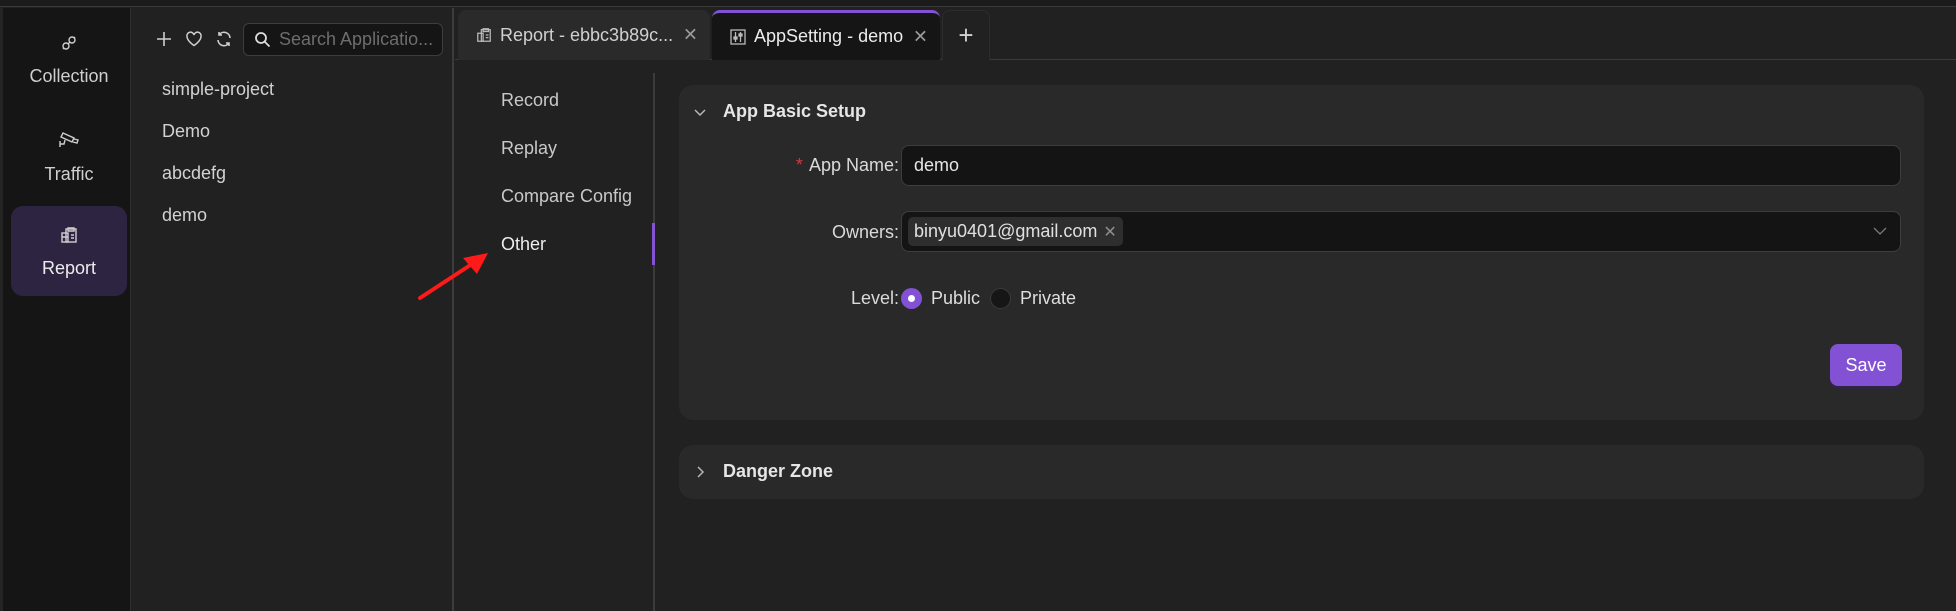  I want to click on rail-item-label: Traffic, so click(69, 173).